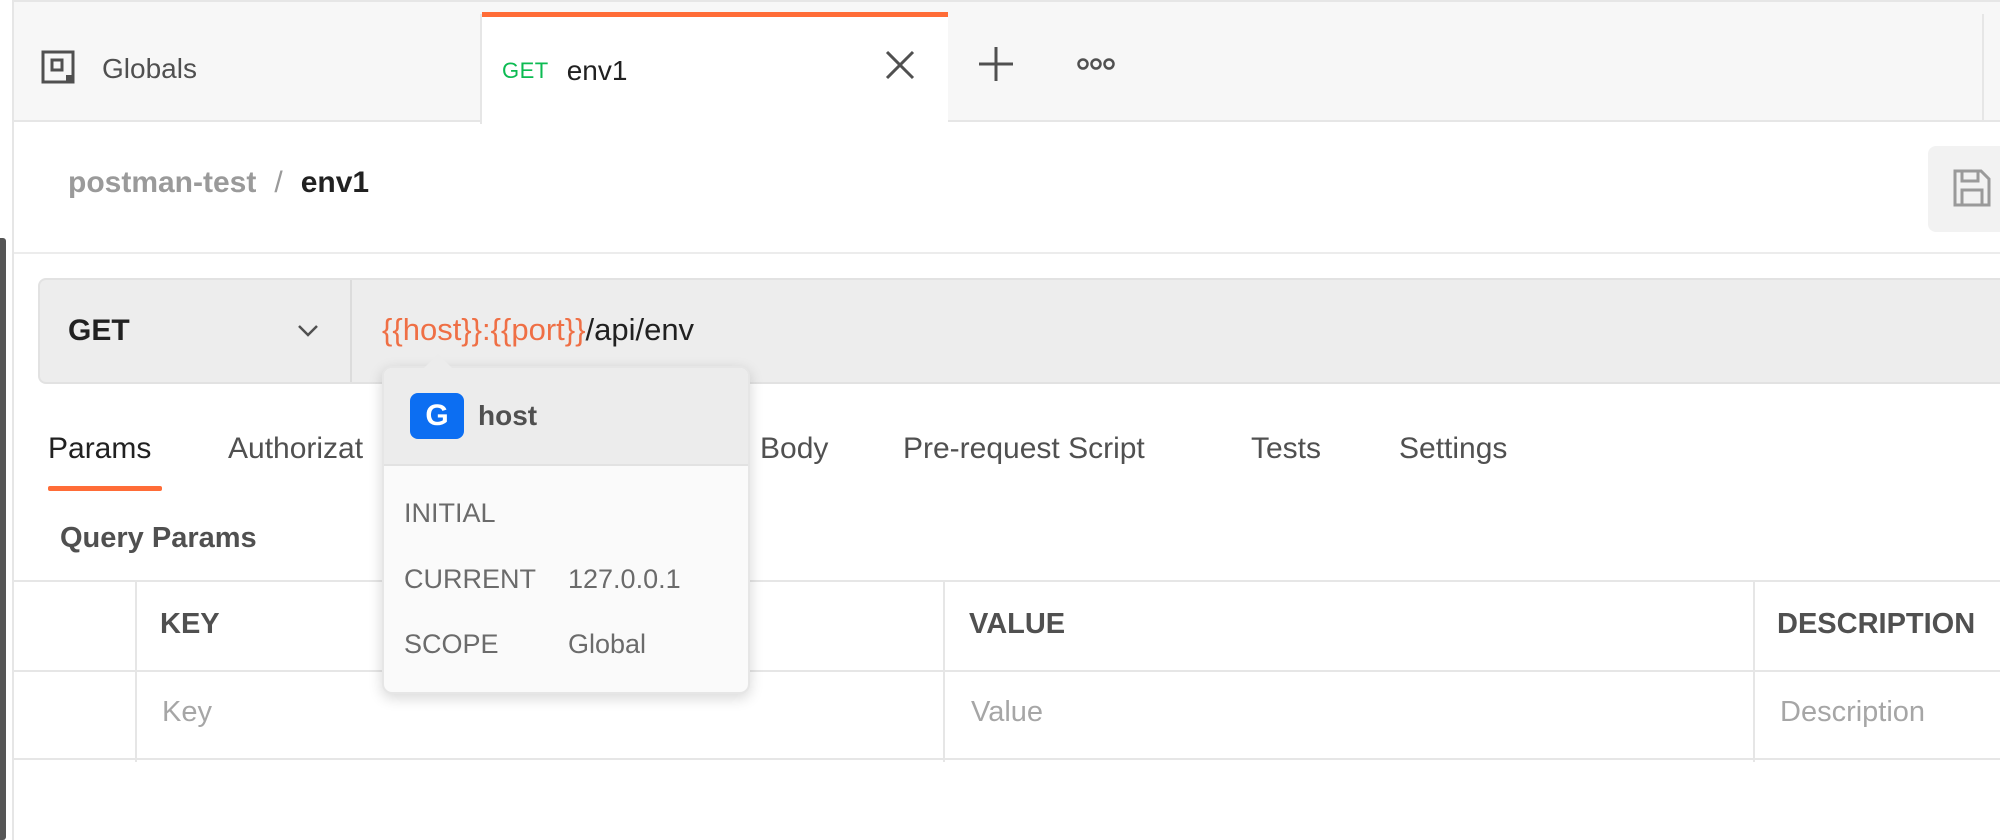  What do you see at coordinates (1007, 671) in the screenshot?
I see `table-header-border` at bounding box center [1007, 671].